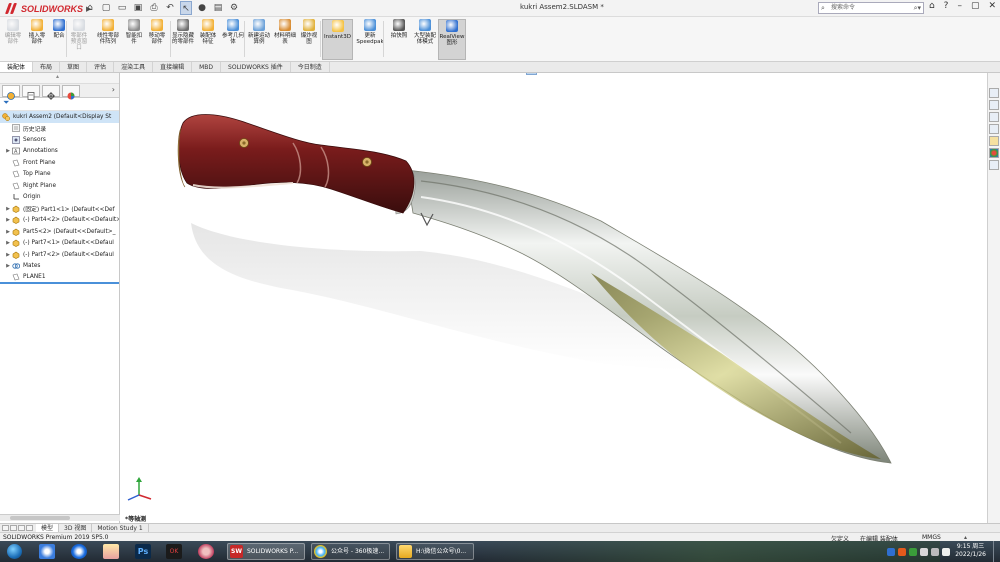  I want to click on zoom-to-area-icon: ⌕, so click(475, 74).